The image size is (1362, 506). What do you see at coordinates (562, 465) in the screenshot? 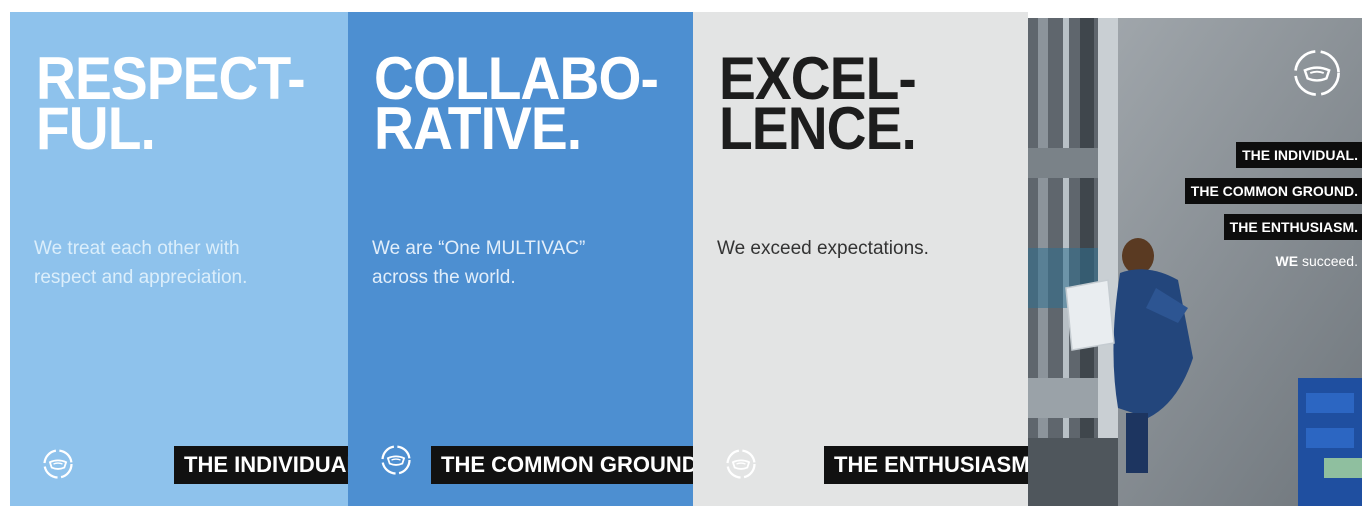
I see `tag-the-common-ground: THE COMMON GROUND.` at bounding box center [562, 465].